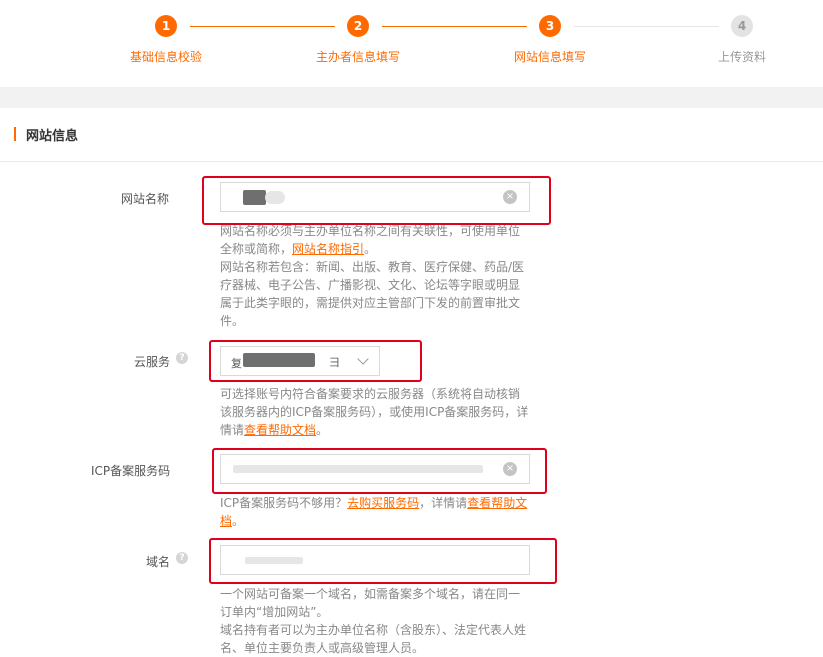 This screenshot has width=823, height=657. Describe the element at coordinates (322, 430) in the screenshot. I see `cloud-service-hint-end: 。` at that location.